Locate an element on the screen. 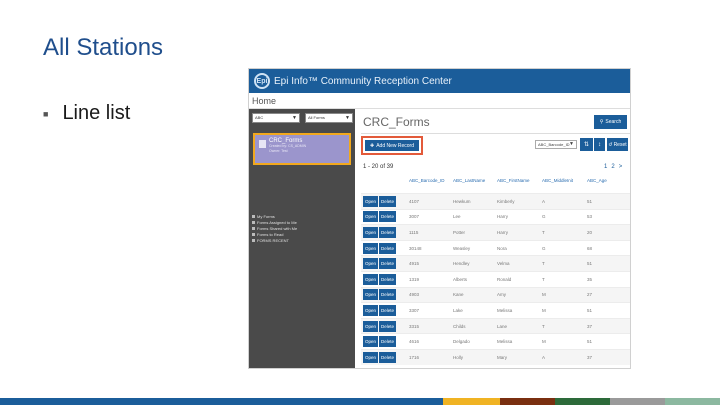 This screenshot has width=720, height=405. column-header: ABC_MiddleInit is located at coordinates (564, 185).